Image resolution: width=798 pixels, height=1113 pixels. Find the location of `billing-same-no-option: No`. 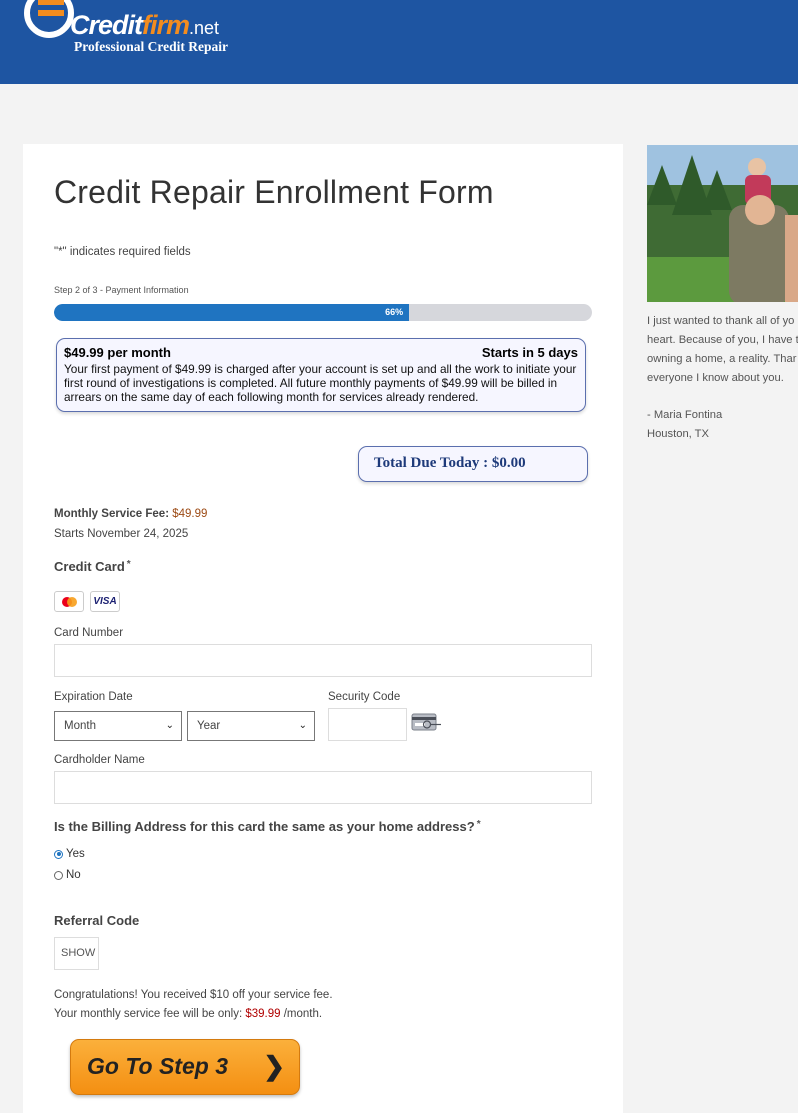

billing-same-no-option: No is located at coordinates (67, 875).